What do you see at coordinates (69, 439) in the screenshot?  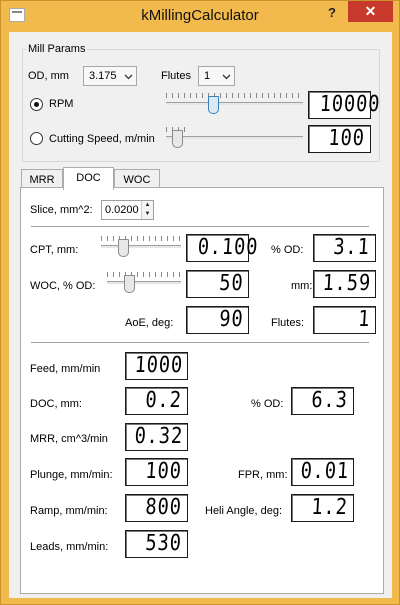 I see `mrr-label: MRR, cm^3/min` at bounding box center [69, 439].